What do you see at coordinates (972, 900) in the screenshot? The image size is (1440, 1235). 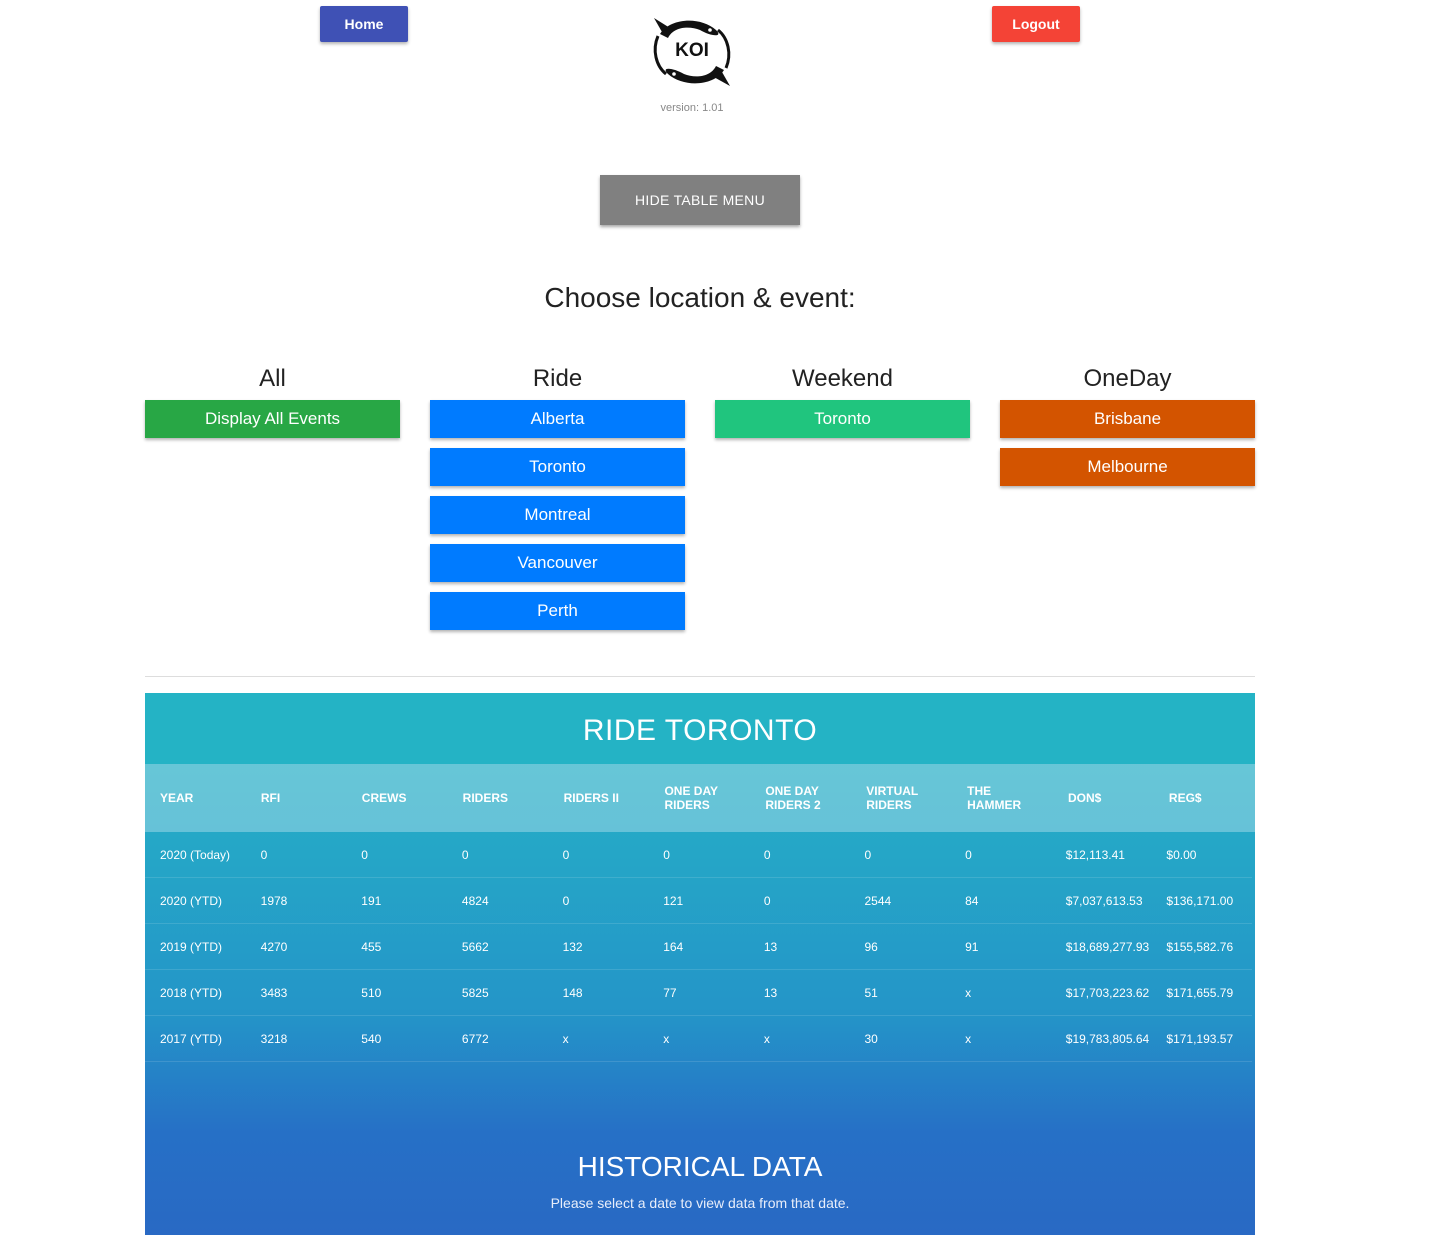 I see `table-cell: 84` at bounding box center [972, 900].